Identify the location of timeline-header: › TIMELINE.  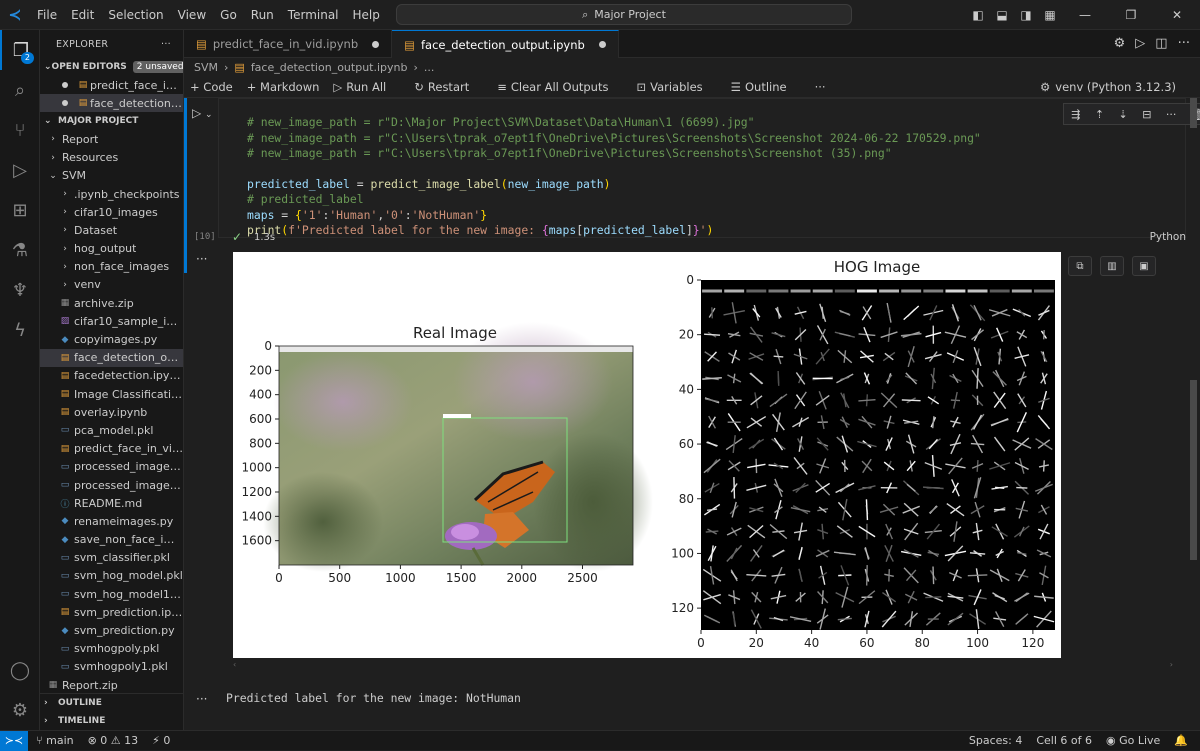
(112, 721).